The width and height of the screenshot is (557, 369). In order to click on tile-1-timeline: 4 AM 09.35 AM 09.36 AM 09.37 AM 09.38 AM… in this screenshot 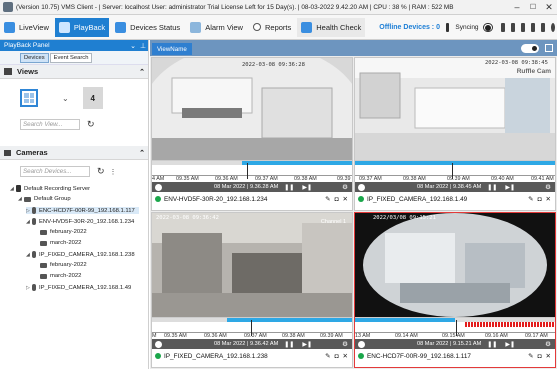, I will do `click(252, 171)`.